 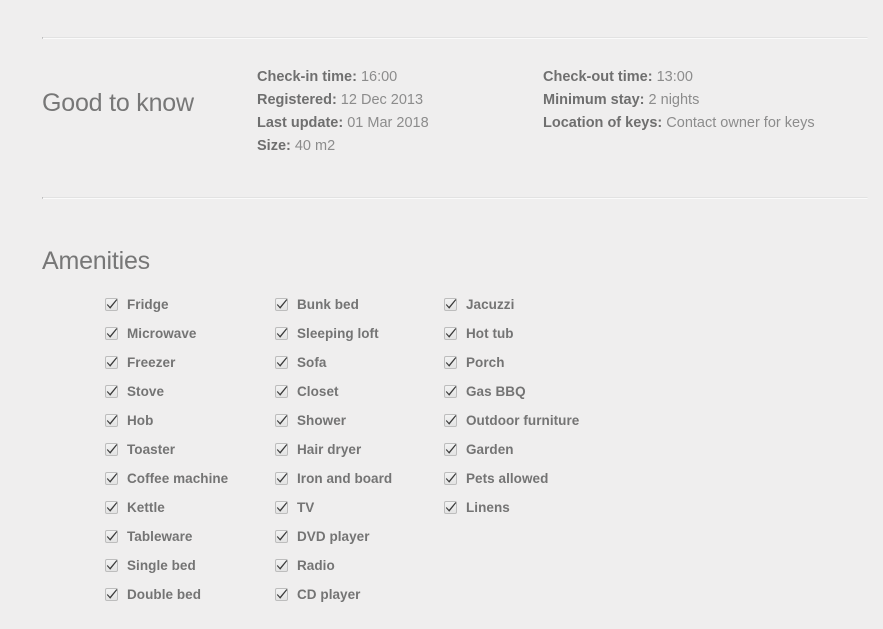 What do you see at coordinates (146, 391) in the screenshot?
I see `amenity-label: Stove` at bounding box center [146, 391].